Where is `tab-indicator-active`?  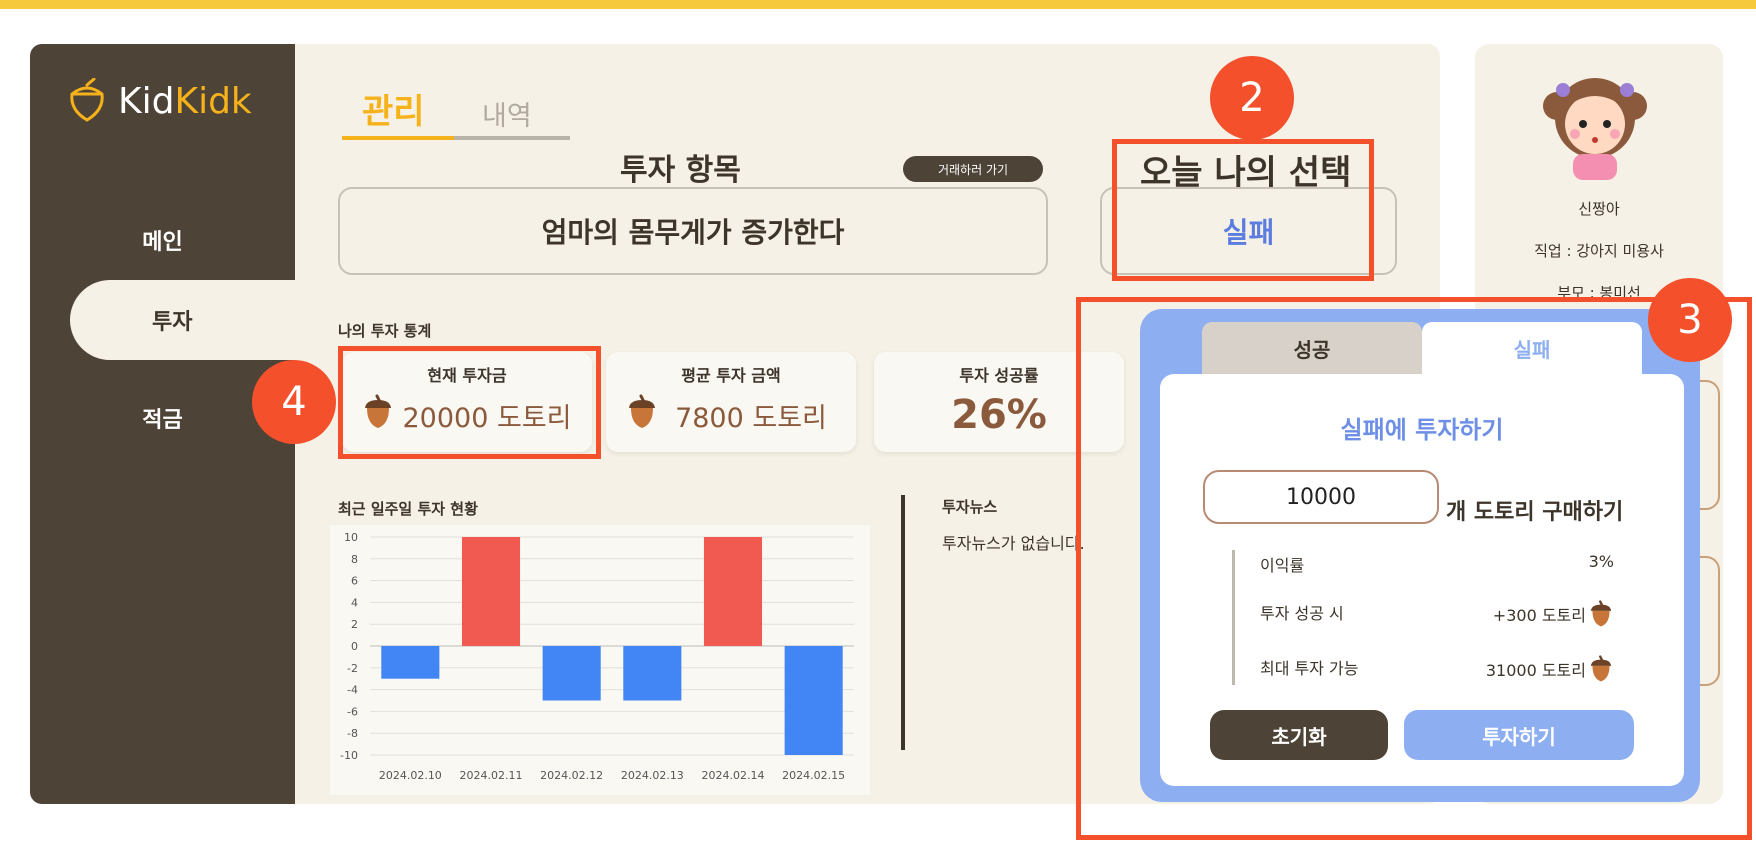
tab-indicator-active is located at coordinates (398, 138).